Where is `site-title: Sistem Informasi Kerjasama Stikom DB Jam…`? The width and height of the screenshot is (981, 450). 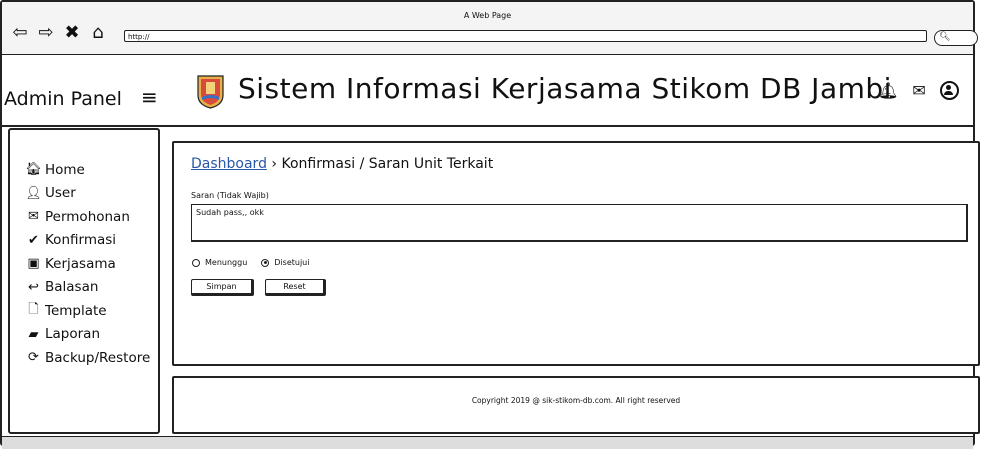 site-title: Sistem Informasi Kerjasama Stikom DB Jam… is located at coordinates (565, 88).